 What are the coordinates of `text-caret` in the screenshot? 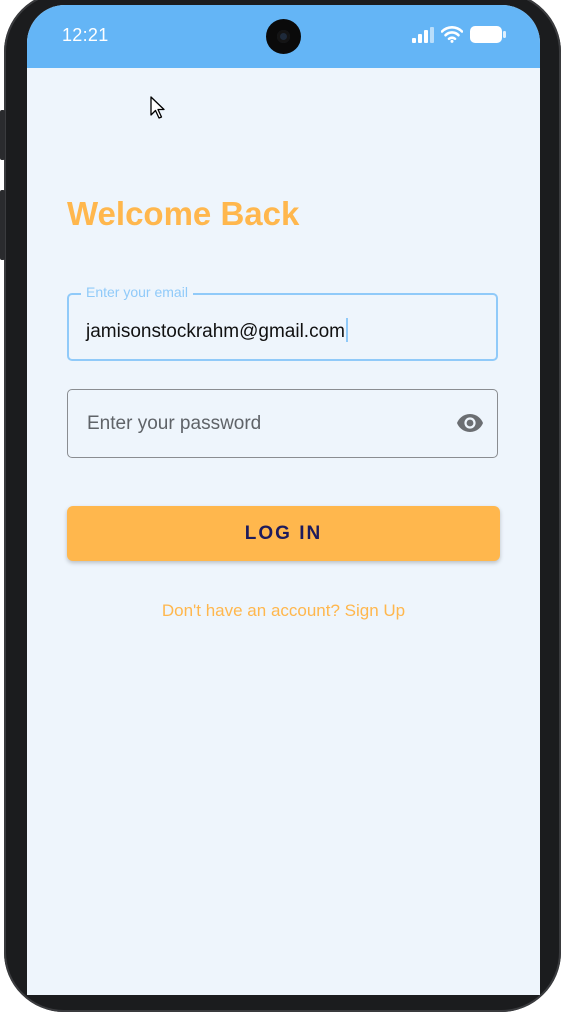 It's located at (346, 330).